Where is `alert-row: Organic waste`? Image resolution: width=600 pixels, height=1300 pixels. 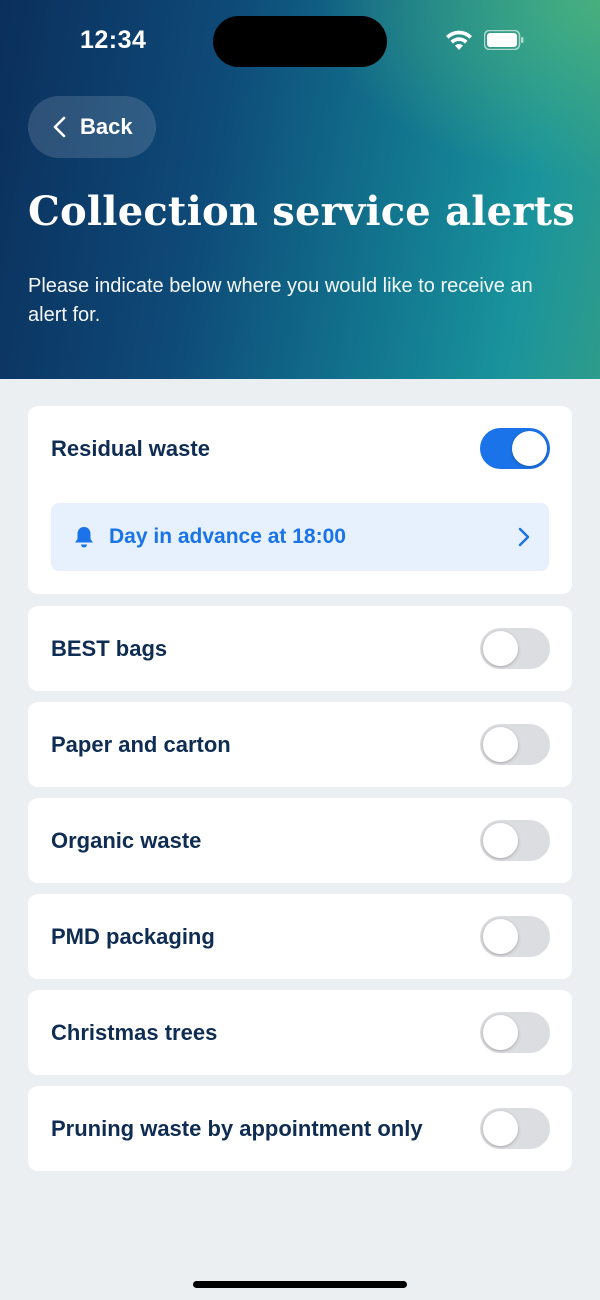
alert-row: Organic waste is located at coordinates (300, 840).